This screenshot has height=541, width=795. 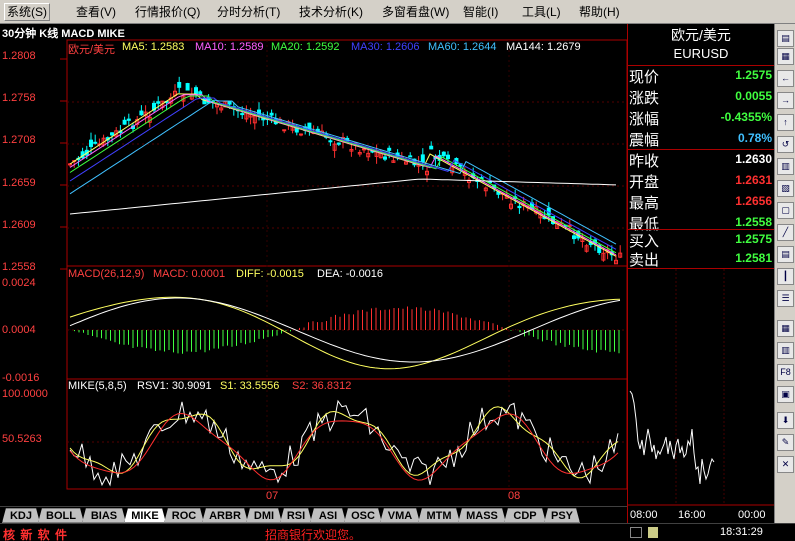 What do you see at coordinates (599, 12) in the screenshot?
I see `menu-help: 帮助(H)` at bounding box center [599, 12].